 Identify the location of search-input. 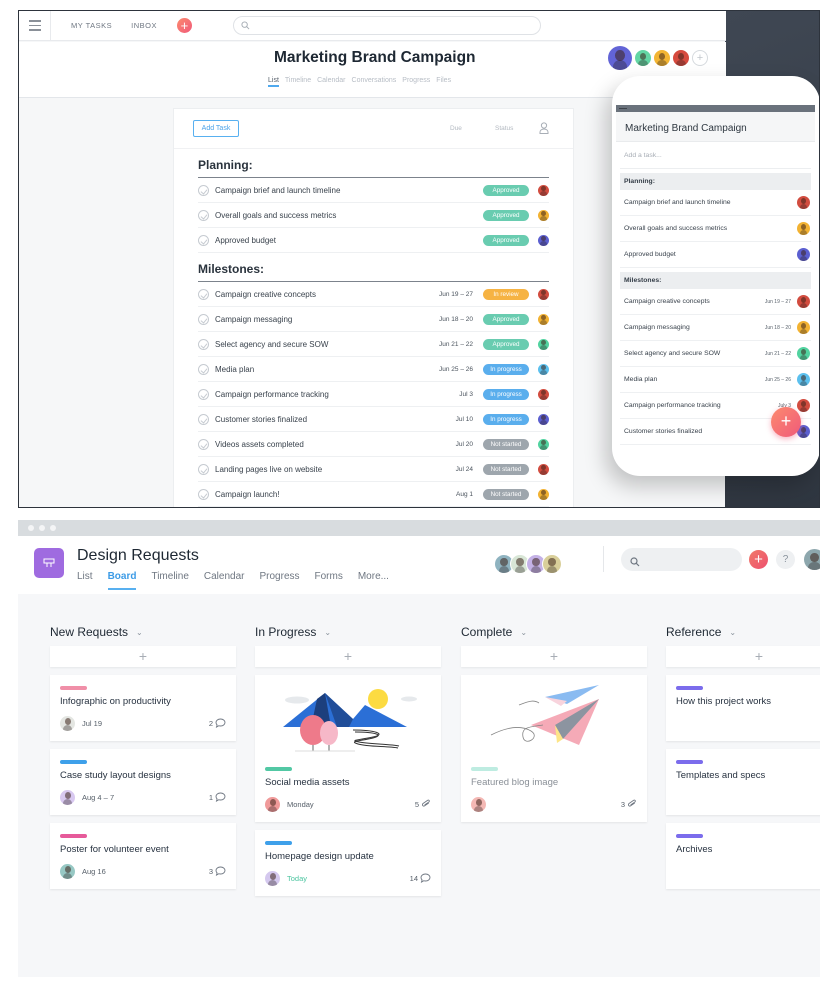
(386, 25).